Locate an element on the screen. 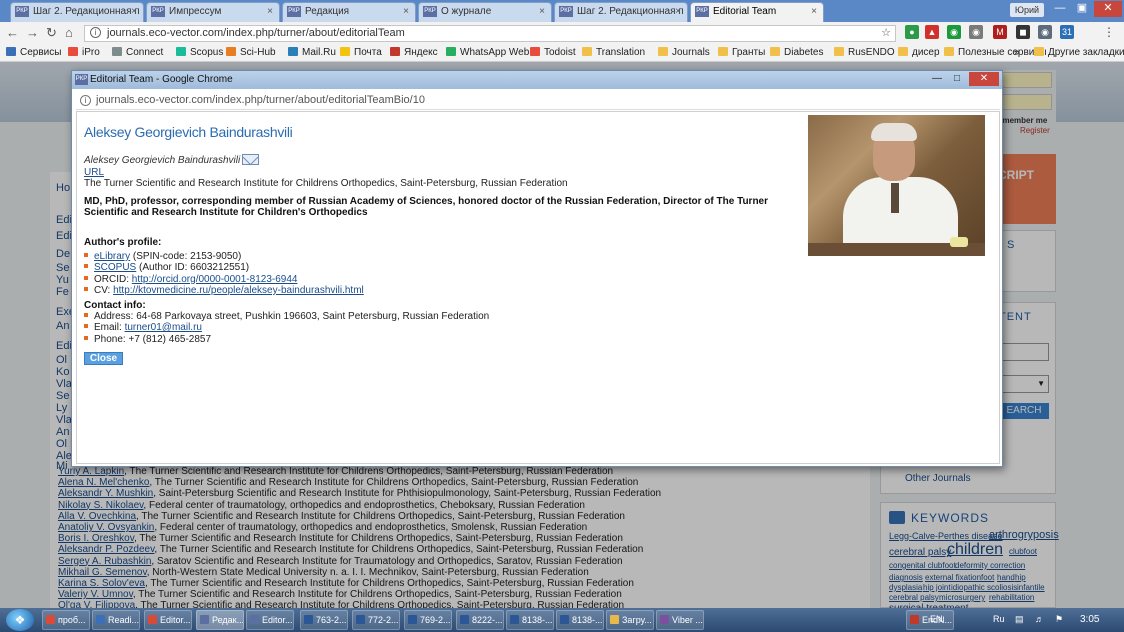 Image resolution: width=1124 pixels, height=632 pixels. reload-icon: ↻ is located at coordinates (51, 33).